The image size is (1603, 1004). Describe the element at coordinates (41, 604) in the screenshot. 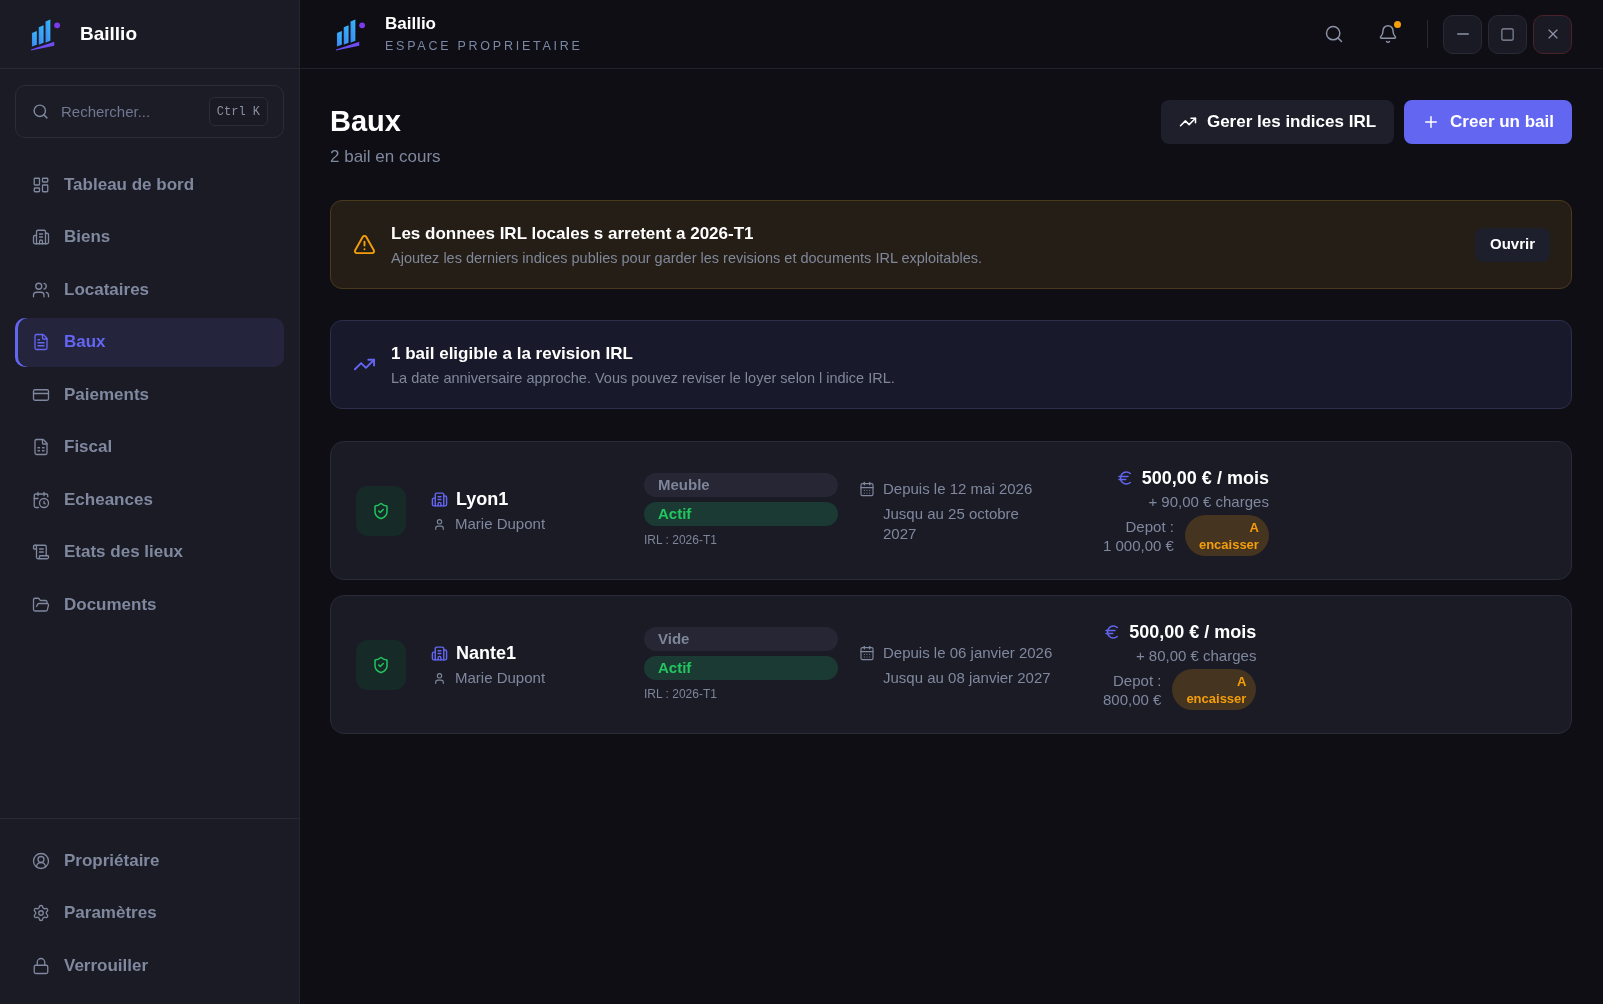

I see `folder-icon` at that location.